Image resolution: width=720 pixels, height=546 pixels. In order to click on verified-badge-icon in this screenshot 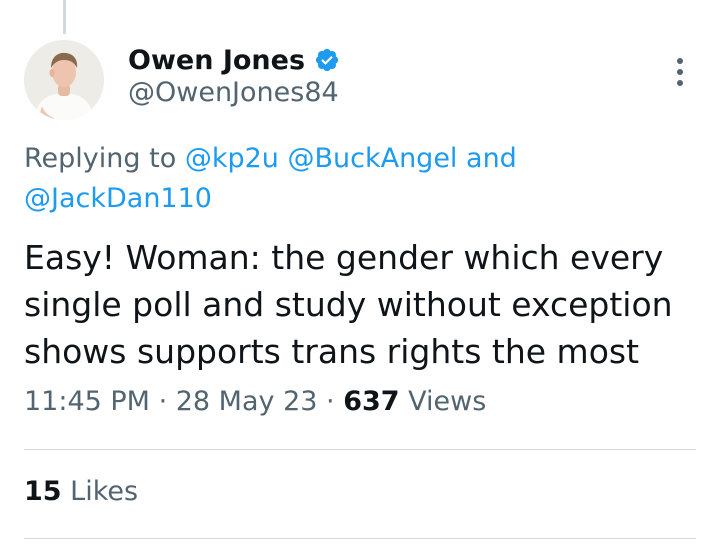, I will do `click(327, 60)`.